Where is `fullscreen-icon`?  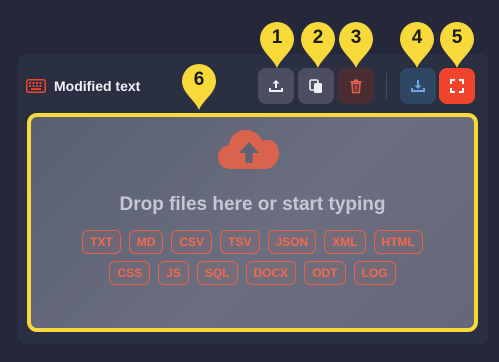 fullscreen-icon is located at coordinates (457, 86).